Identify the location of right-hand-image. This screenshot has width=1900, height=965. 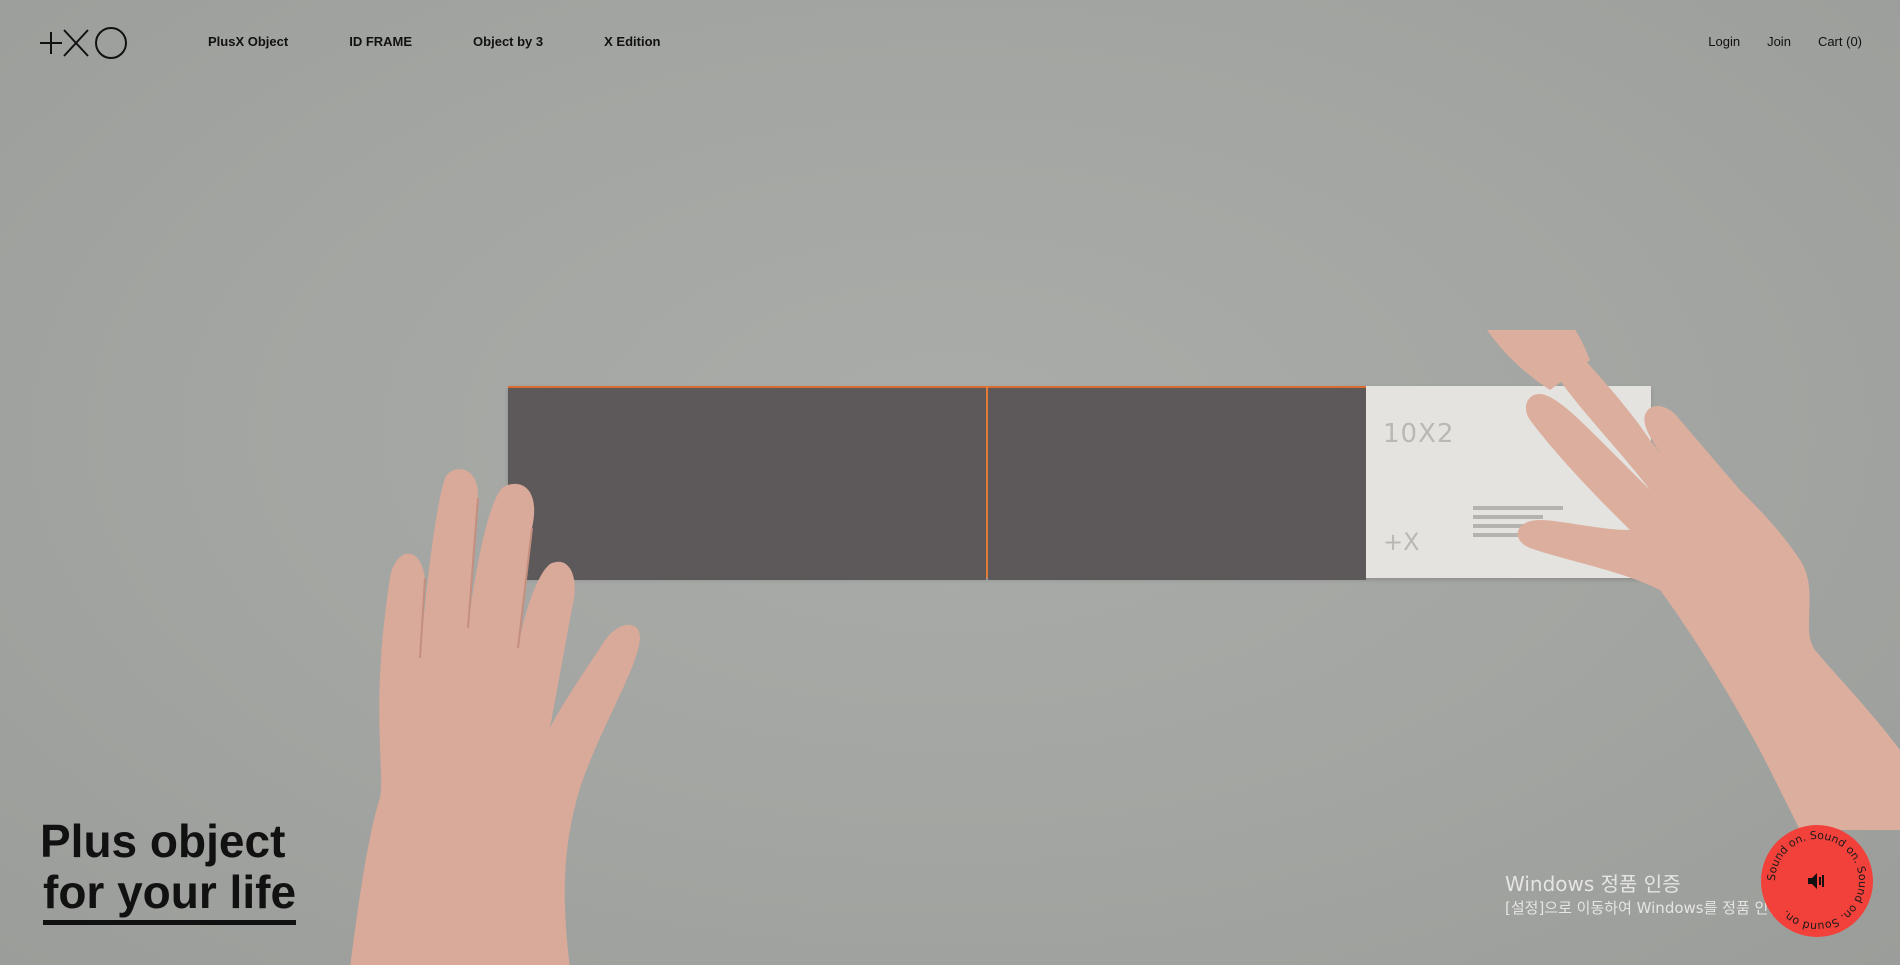
(1693, 580).